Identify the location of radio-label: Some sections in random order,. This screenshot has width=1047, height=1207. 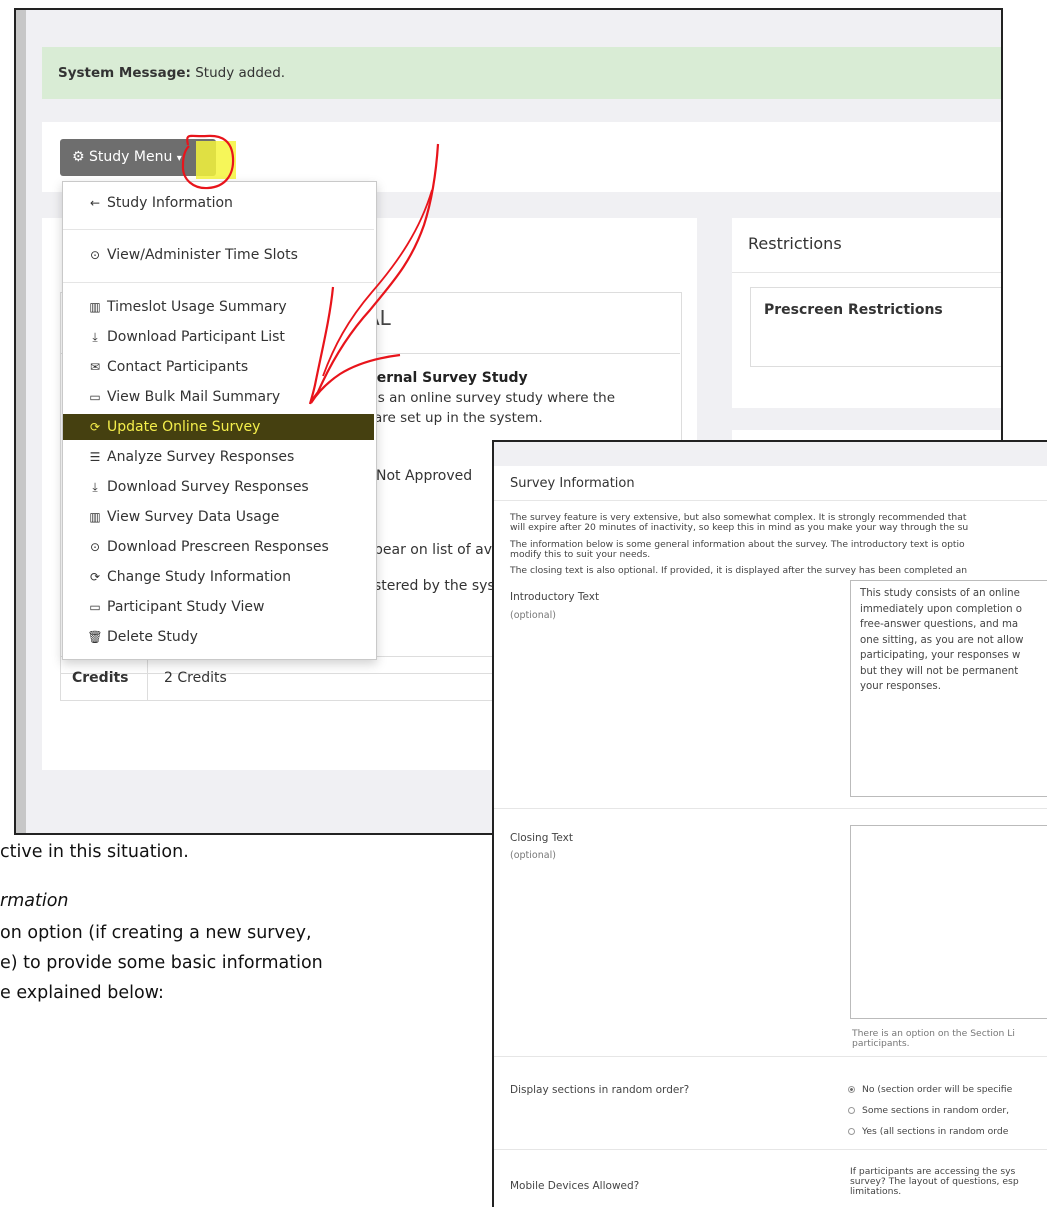
(936, 1110).